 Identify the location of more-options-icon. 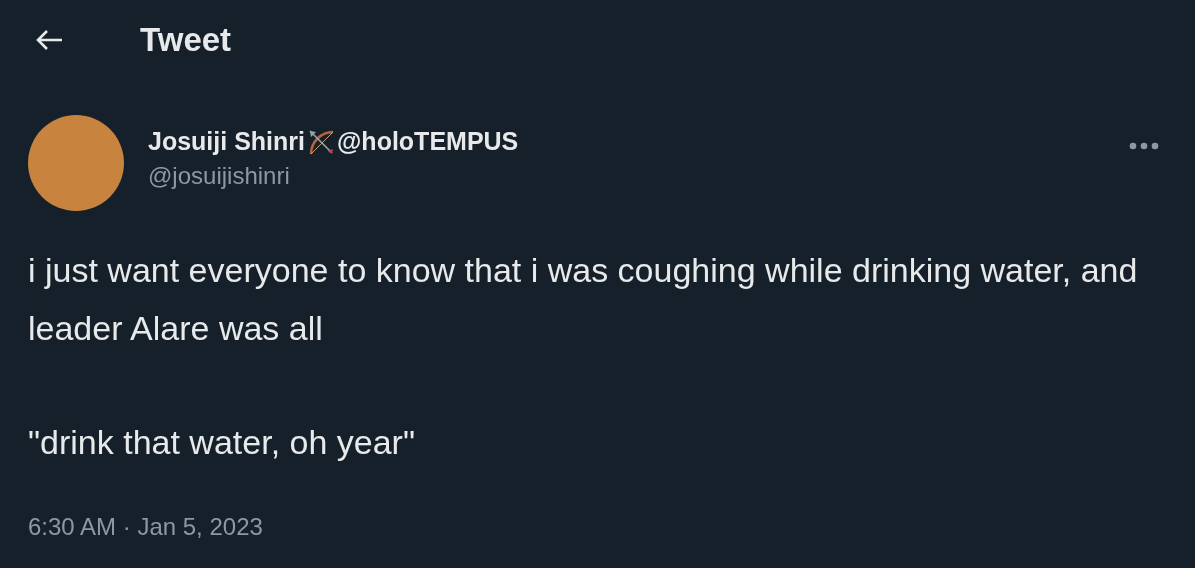
(1144, 146).